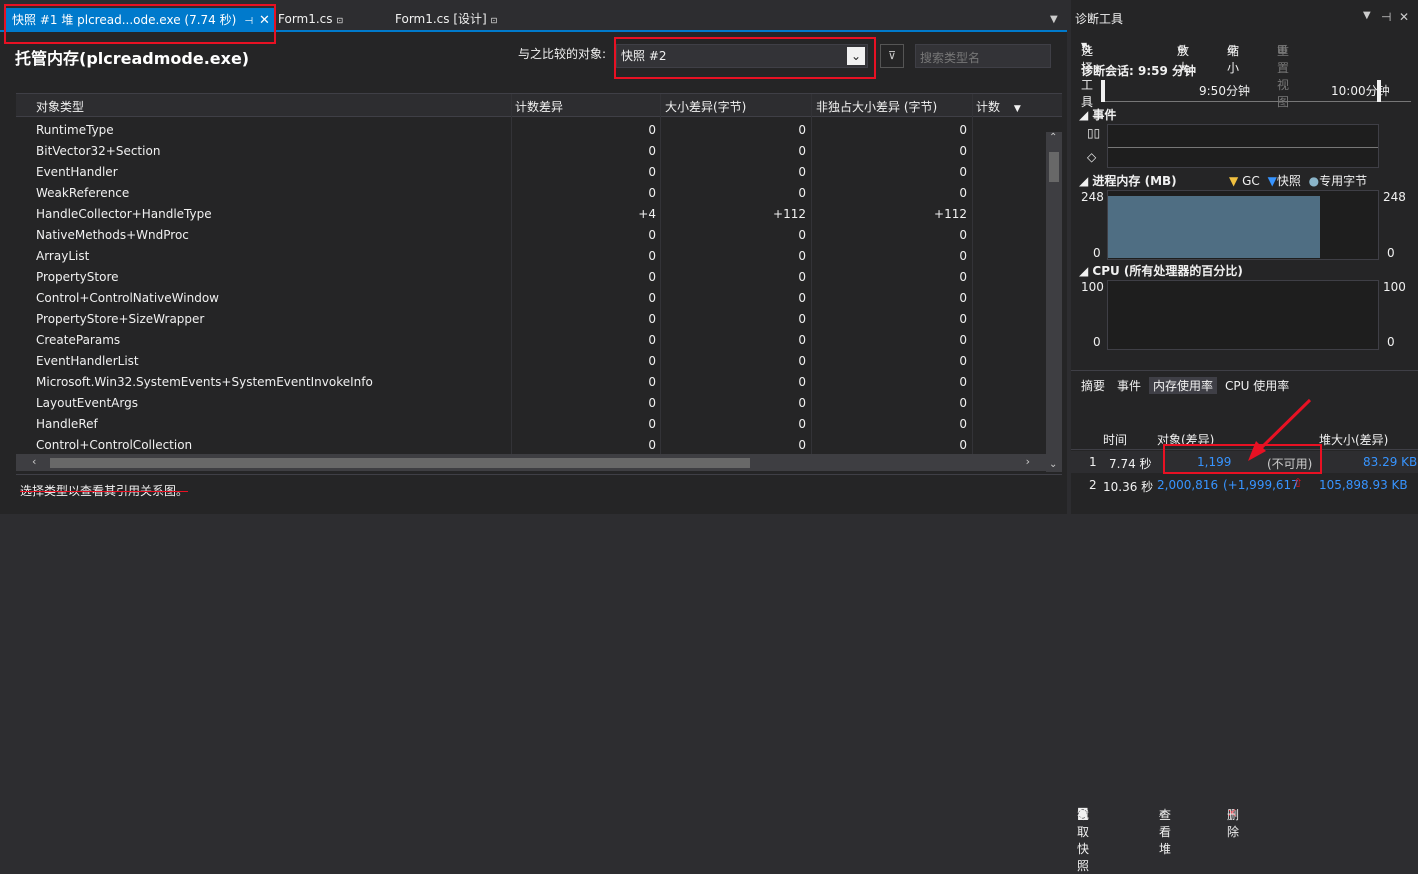 Image resolution: width=1418 pixels, height=874 pixels. I want to click on timeline-range-start, so click(1103, 91).